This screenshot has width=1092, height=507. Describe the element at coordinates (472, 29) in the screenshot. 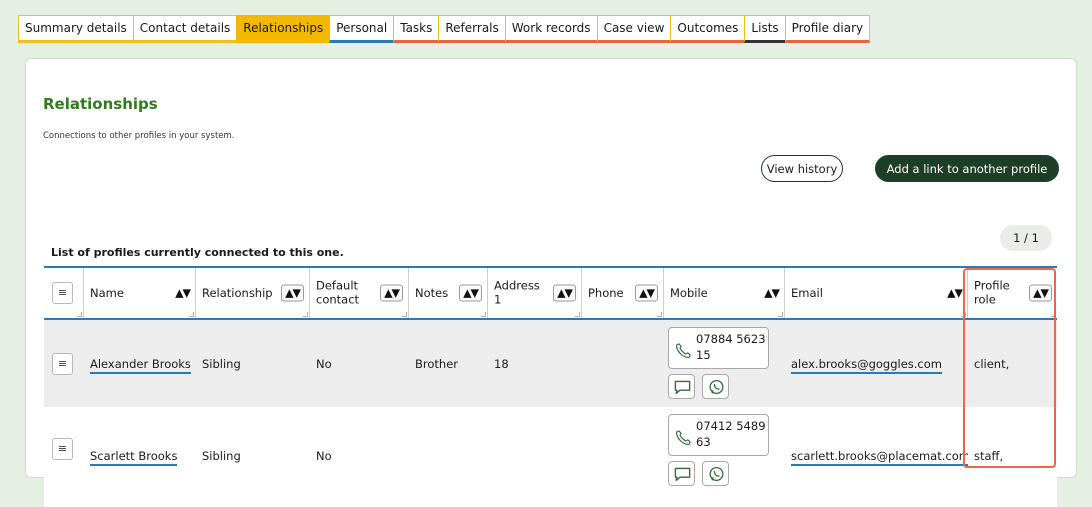

I see `tab-referrals: Referrals` at that location.